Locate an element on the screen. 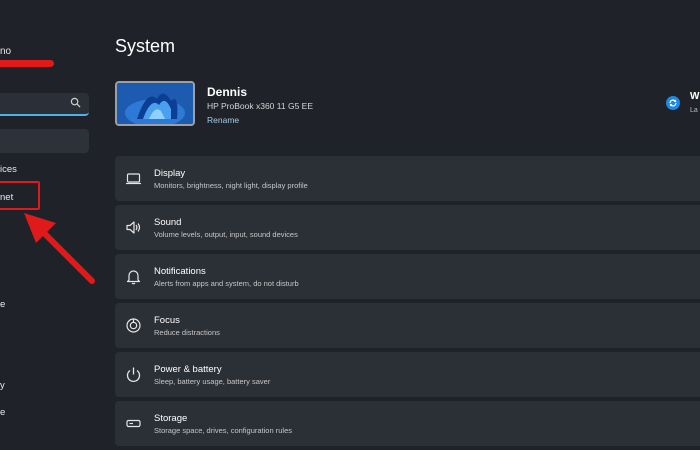 The width and height of the screenshot is (700, 450). windows-update-title: W is located at coordinates (694, 96).